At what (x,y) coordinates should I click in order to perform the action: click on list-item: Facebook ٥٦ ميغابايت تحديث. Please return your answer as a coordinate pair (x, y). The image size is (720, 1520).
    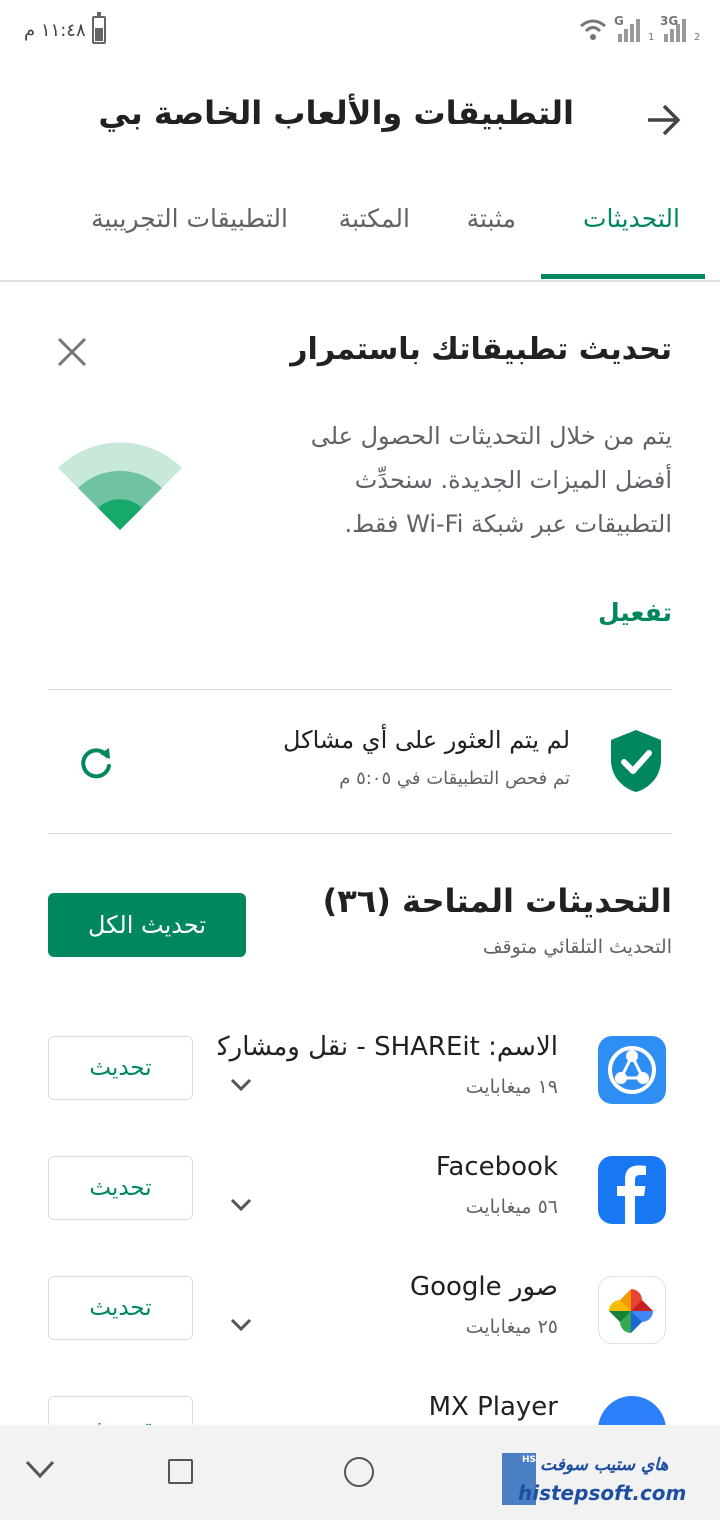
    Looking at the image, I should click on (360, 1214).